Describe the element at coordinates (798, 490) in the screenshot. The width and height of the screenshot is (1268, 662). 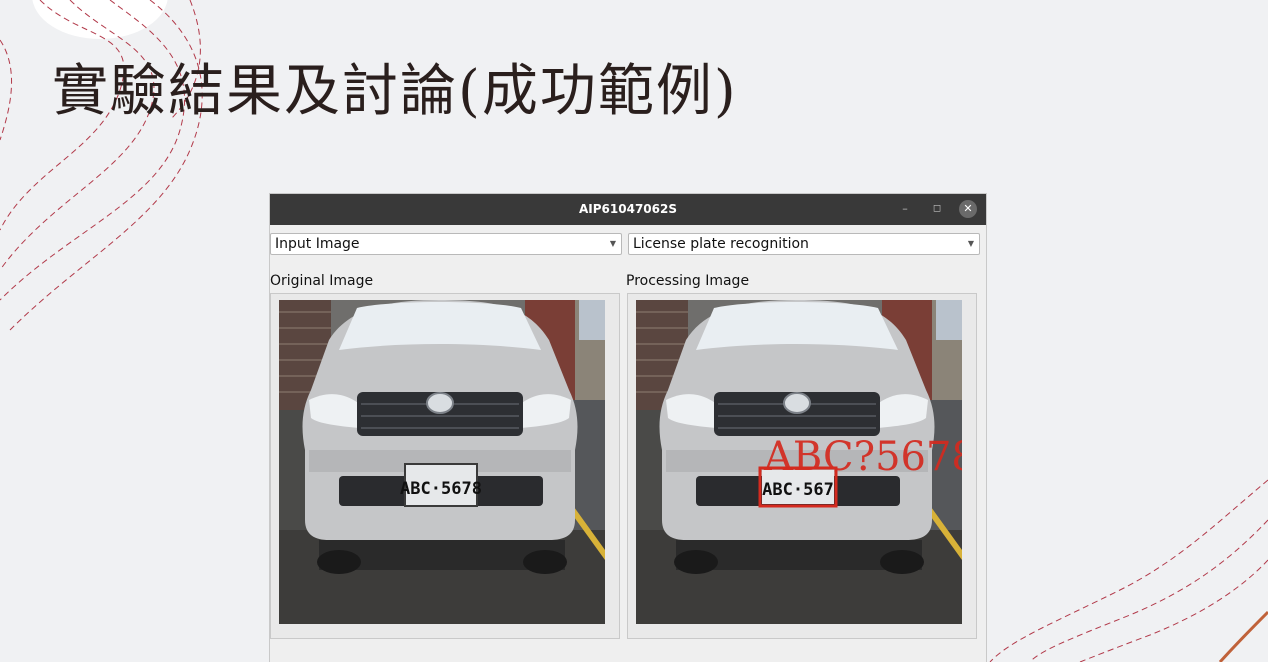
I see `license-plate-text: ABC·567` at that location.